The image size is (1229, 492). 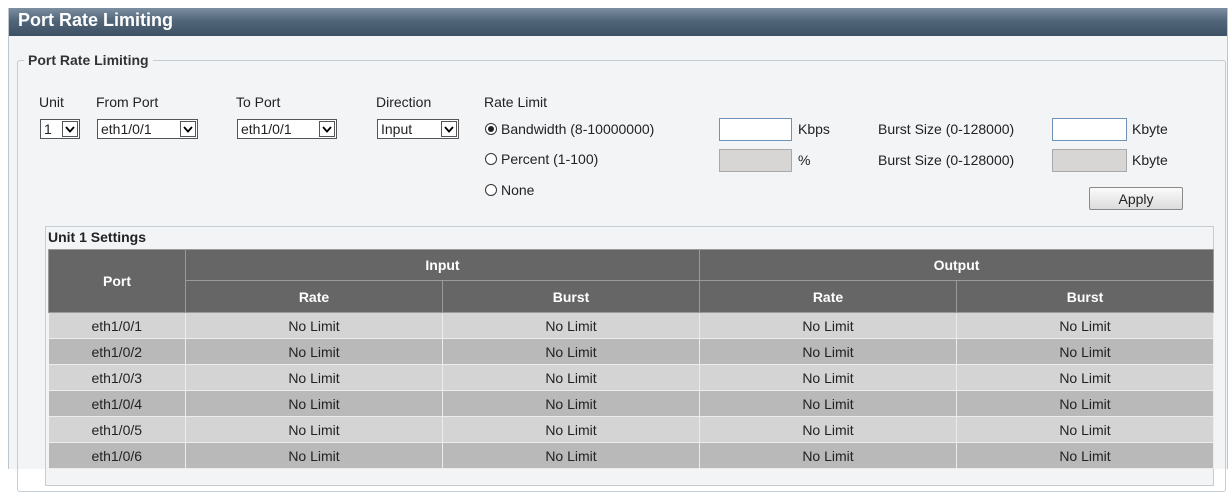 I want to click on percent-burst-size-label: Burst Size (0-128000), so click(x=946, y=160).